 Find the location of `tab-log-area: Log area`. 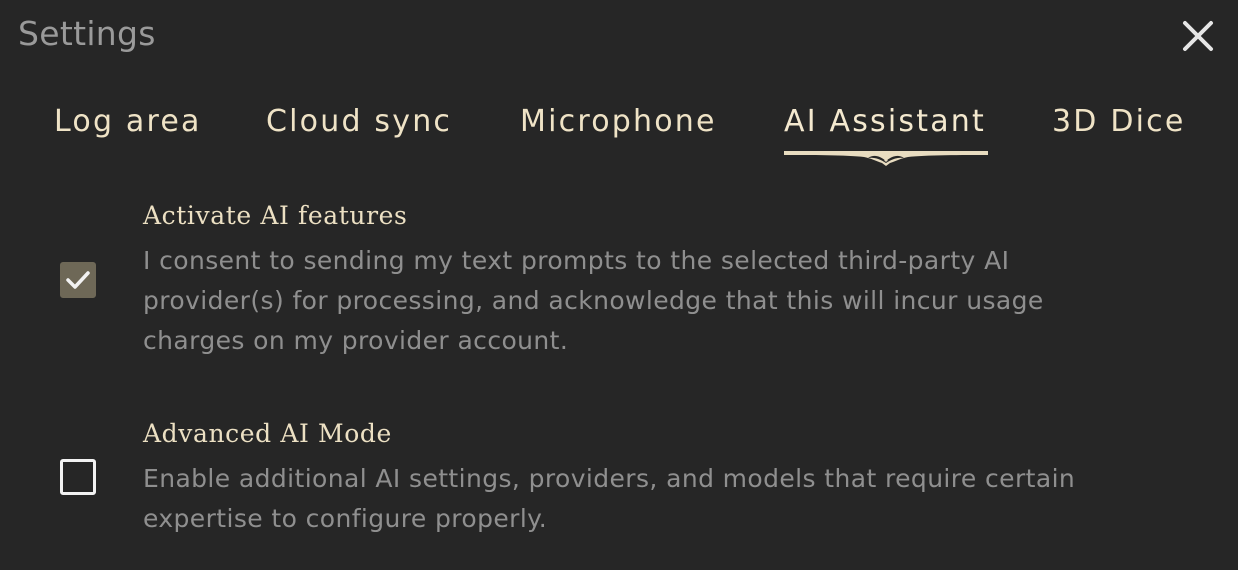

tab-log-area: Log area is located at coordinates (128, 126).